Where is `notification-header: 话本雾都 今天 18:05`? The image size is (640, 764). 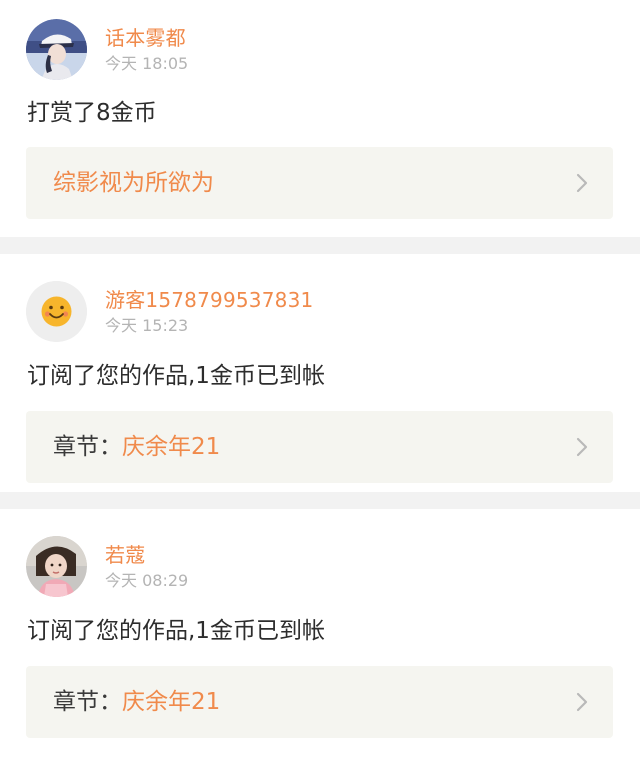 notification-header: 话本雾都 今天 18:05 is located at coordinates (107, 49).